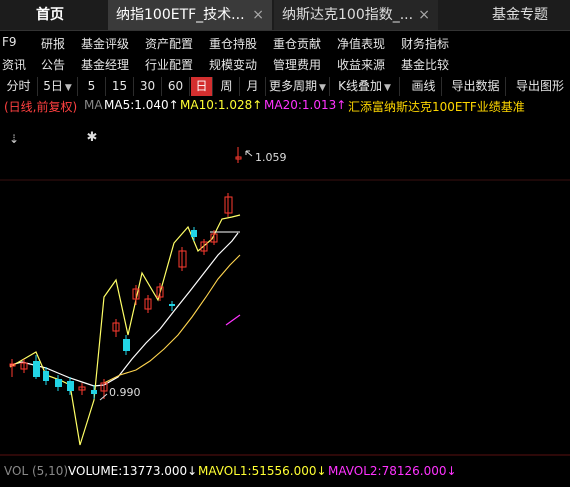  What do you see at coordinates (124, 309) in the screenshot?
I see `ma5-line` at bounding box center [124, 309].